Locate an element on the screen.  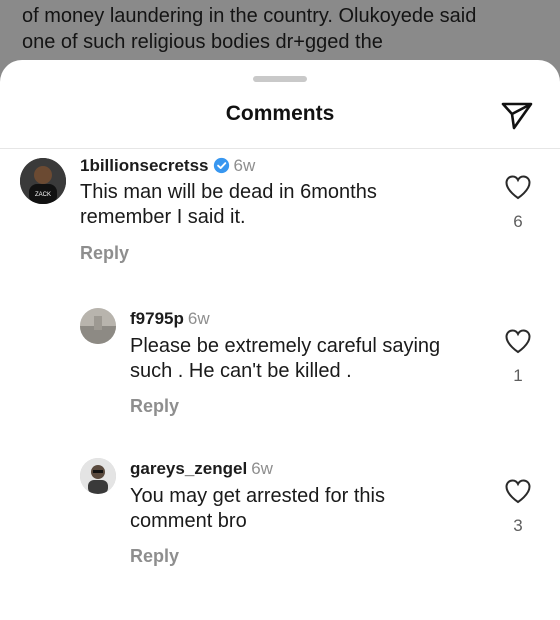
like-count: 3 is located at coordinates (518, 525).